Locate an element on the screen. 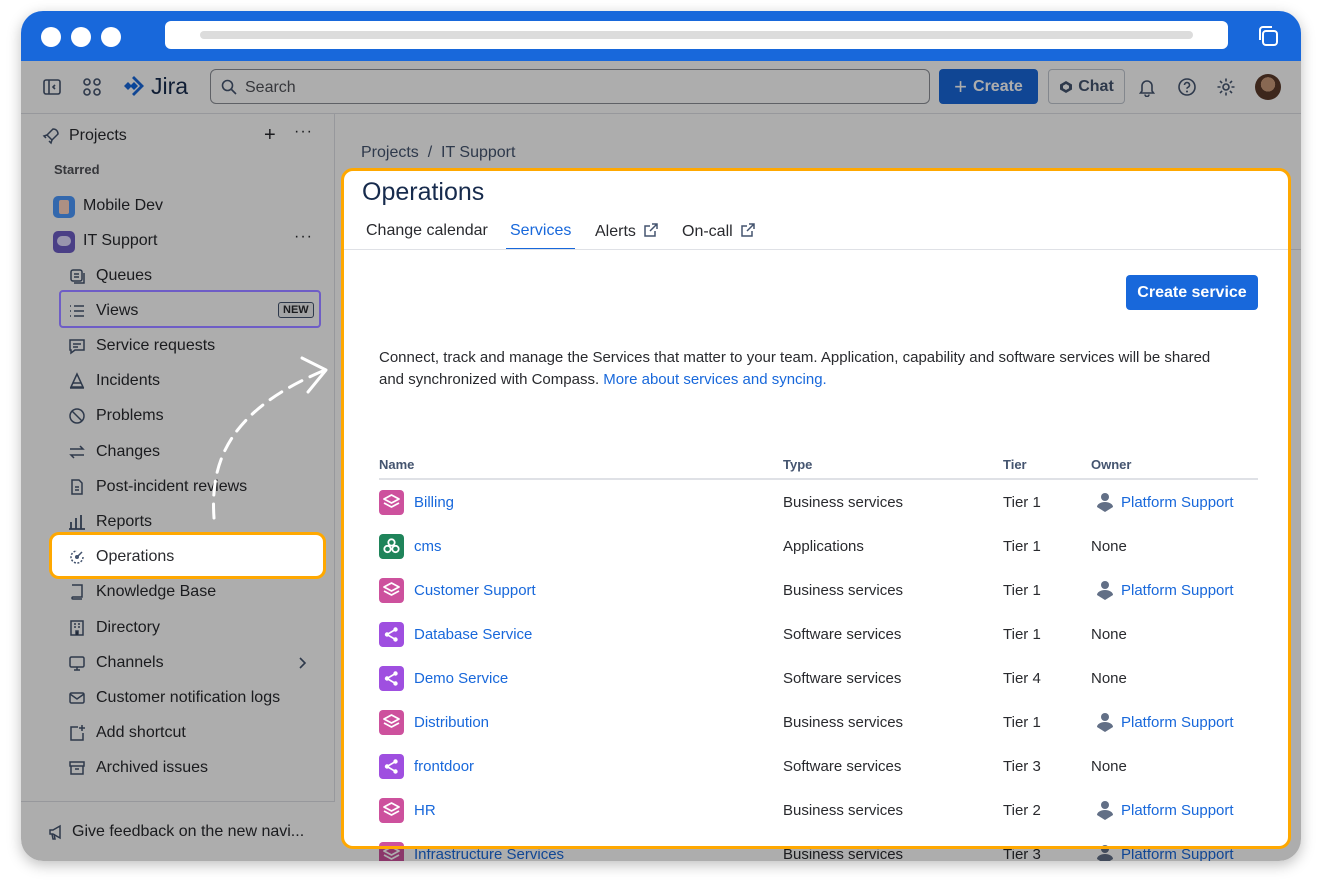 The width and height of the screenshot is (1322, 892). window-maximize-dot is located at coordinates (111, 37).